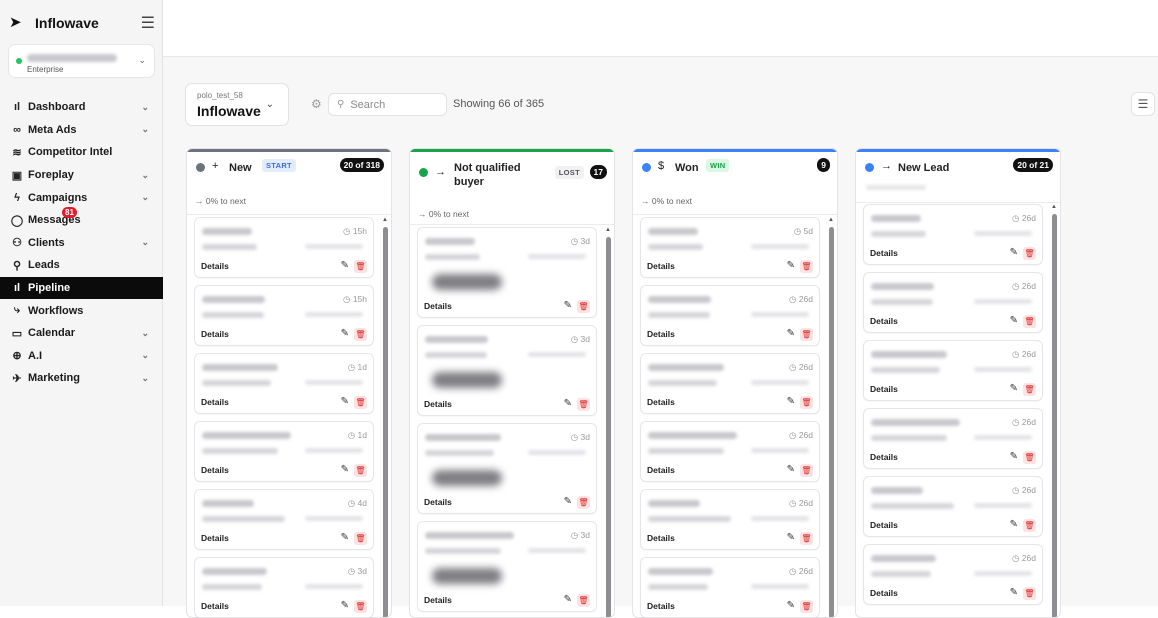 The width and height of the screenshot is (1158, 618). What do you see at coordinates (316, 104) in the screenshot?
I see `gear-icon: ⚙` at bounding box center [316, 104].